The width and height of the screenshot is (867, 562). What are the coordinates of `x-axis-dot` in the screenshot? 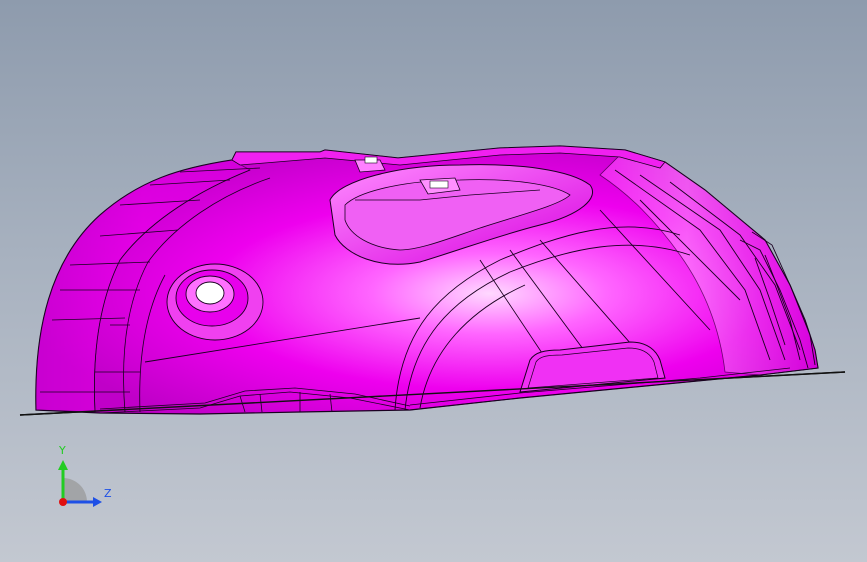 It's located at (63, 502).